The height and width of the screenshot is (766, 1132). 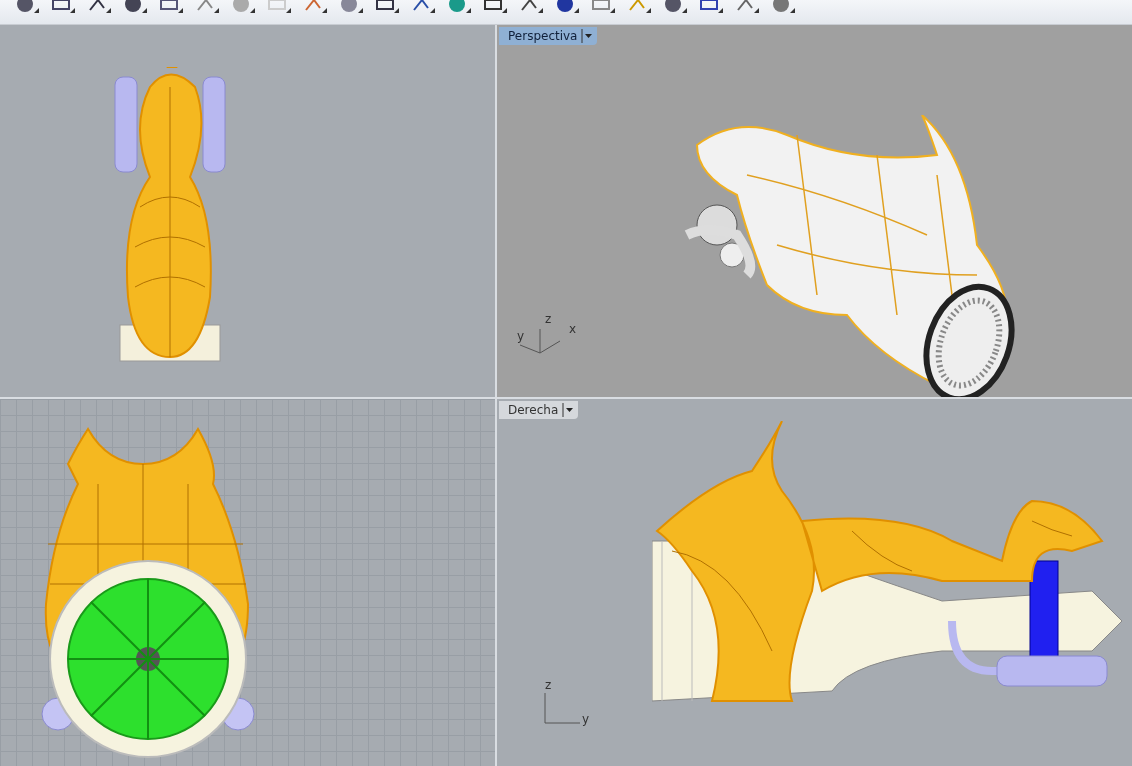 I want to click on axis-icon, so click(x=562, y=708).